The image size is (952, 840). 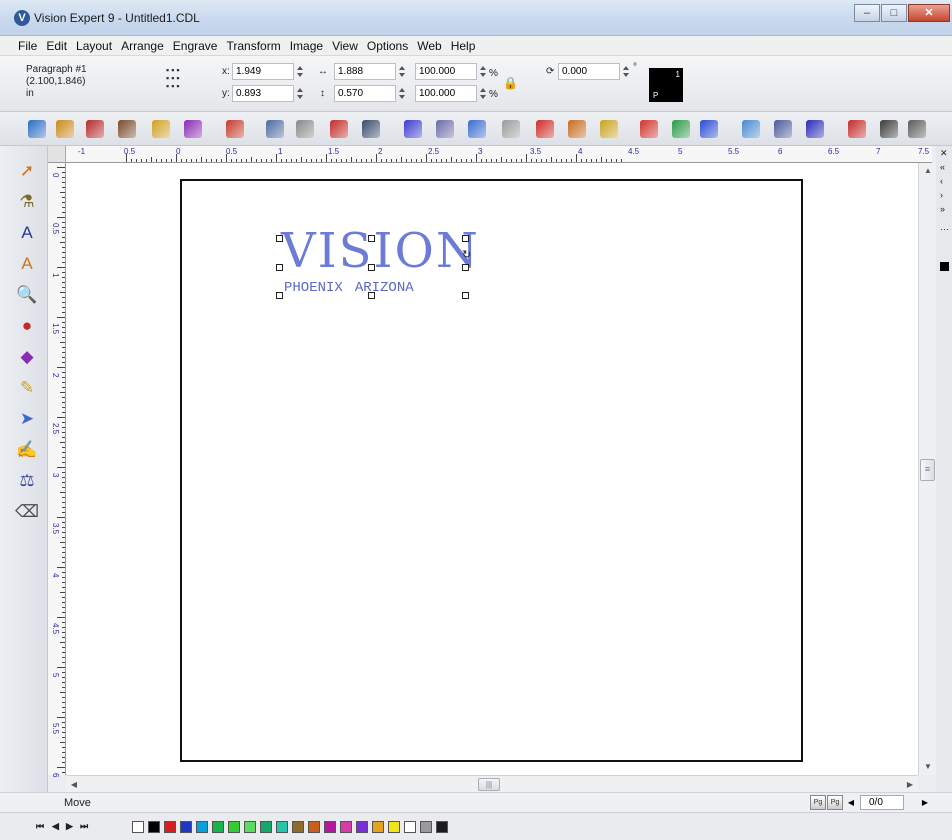 What do you see at coordinates (751, 129) in the screenshot?
I see `align-icon` at bounding box center [751, 129].